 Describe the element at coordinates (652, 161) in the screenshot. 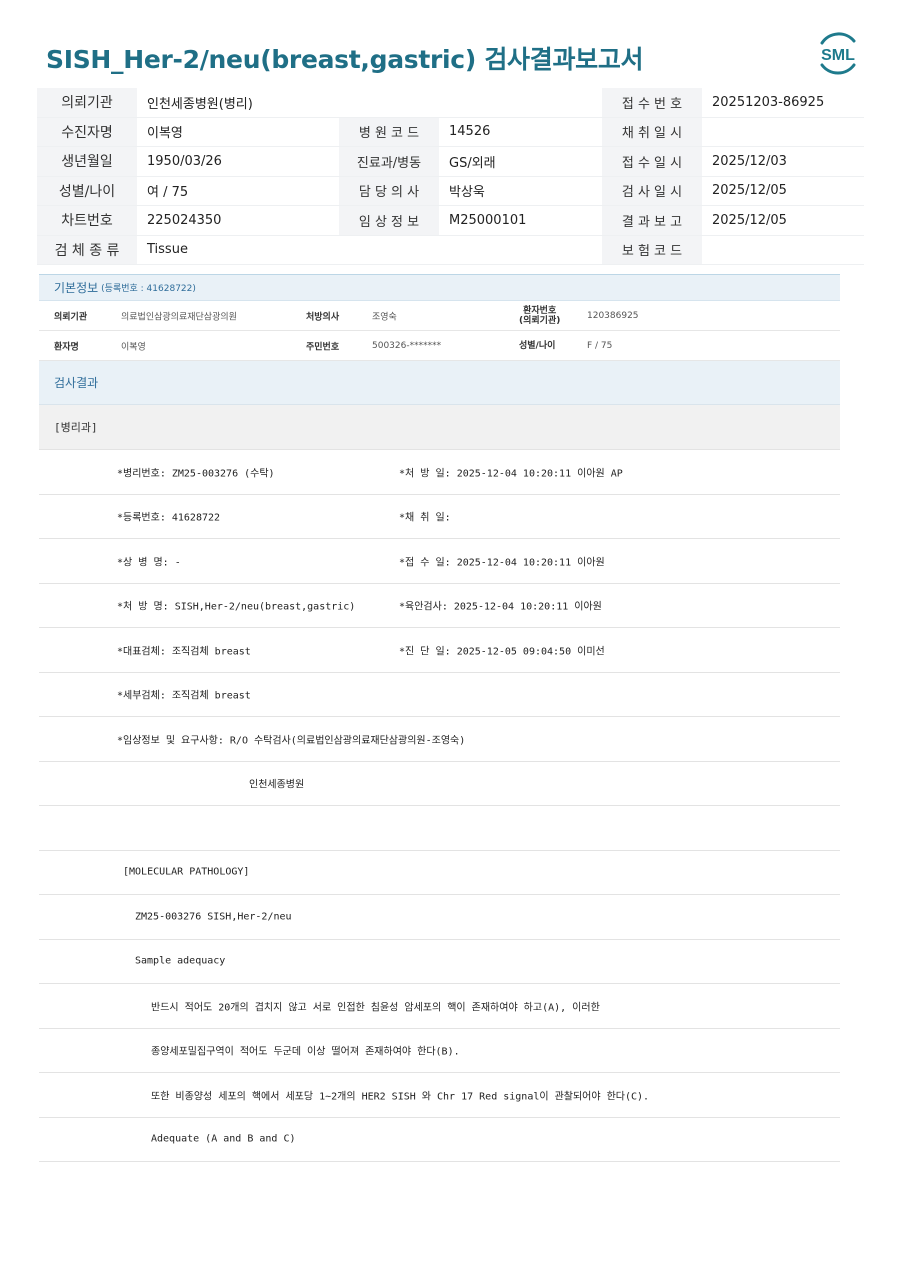

I see `header-label: 접 수 일 시` at that location.